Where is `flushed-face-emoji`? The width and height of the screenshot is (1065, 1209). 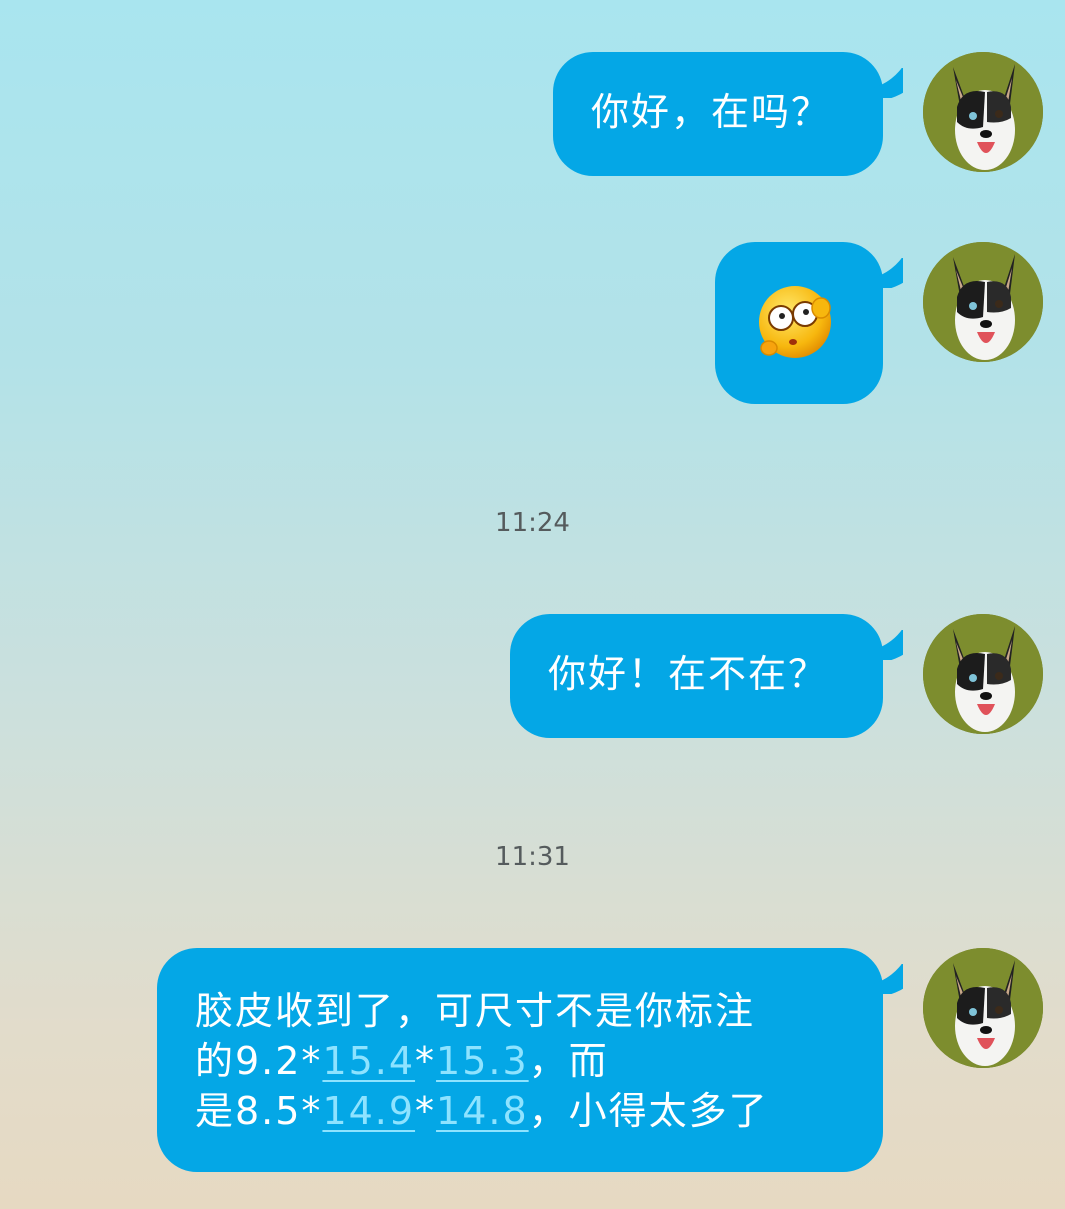 flushed-face-emoji is located at coordinates (795, 322).